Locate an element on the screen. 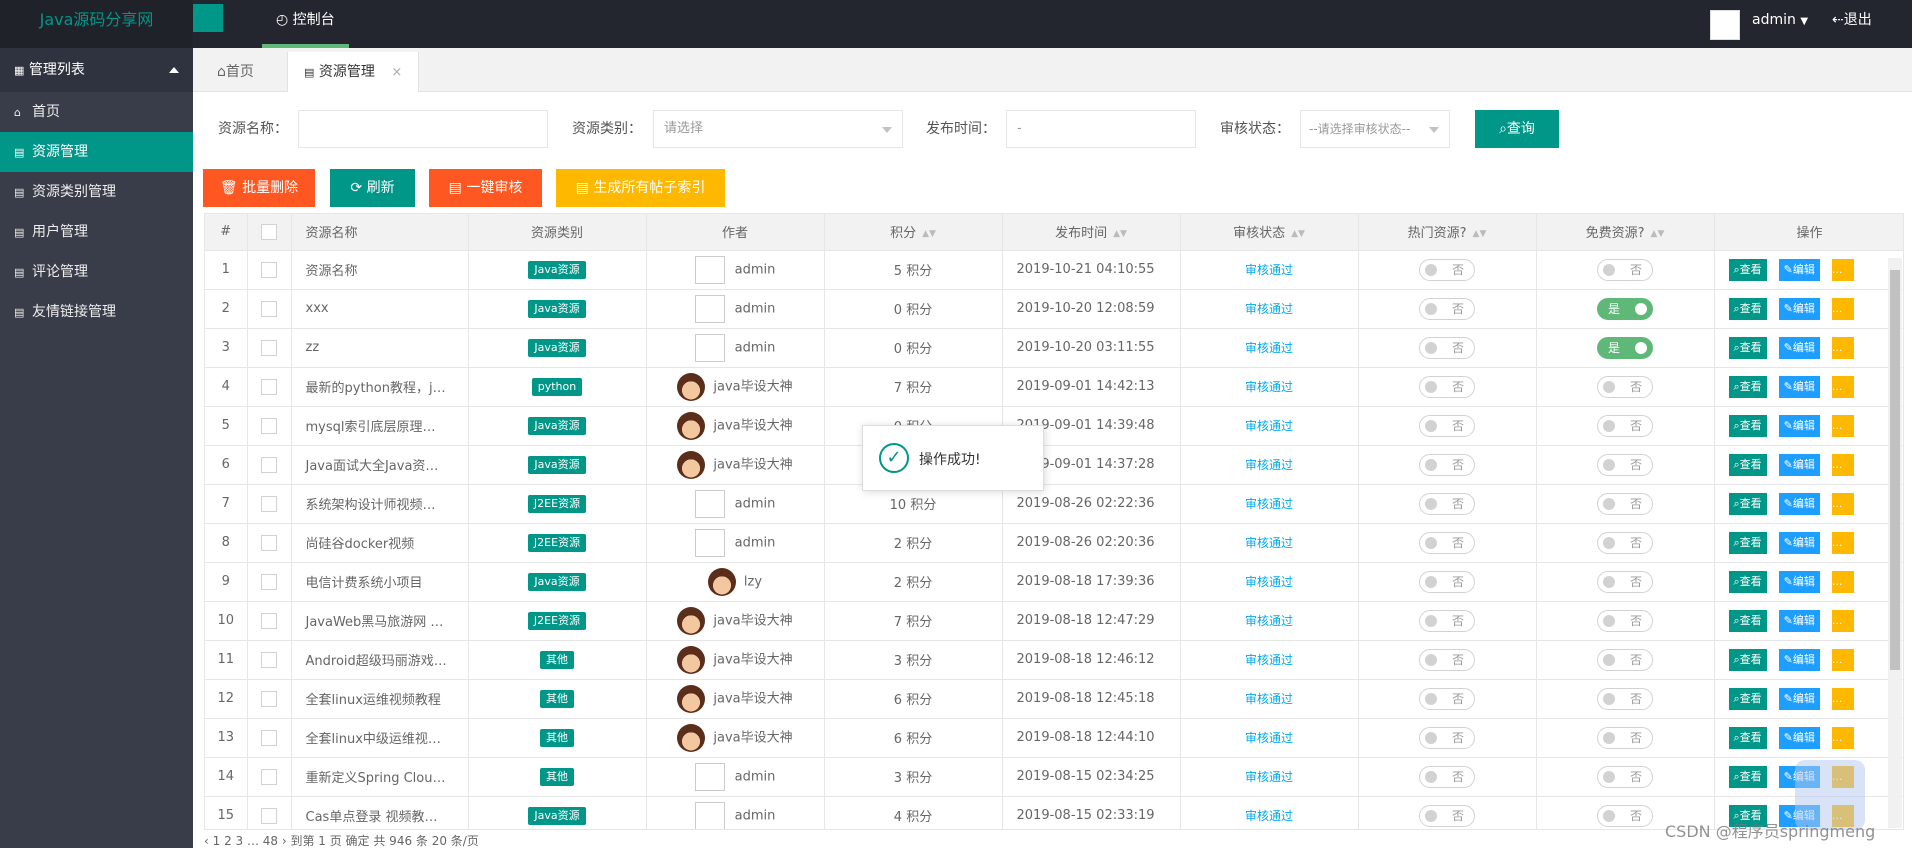 This screenshot has width=1912, height=848. one-click-audit-button: ▤ 一键审核 is located at coordinates (485, 188).